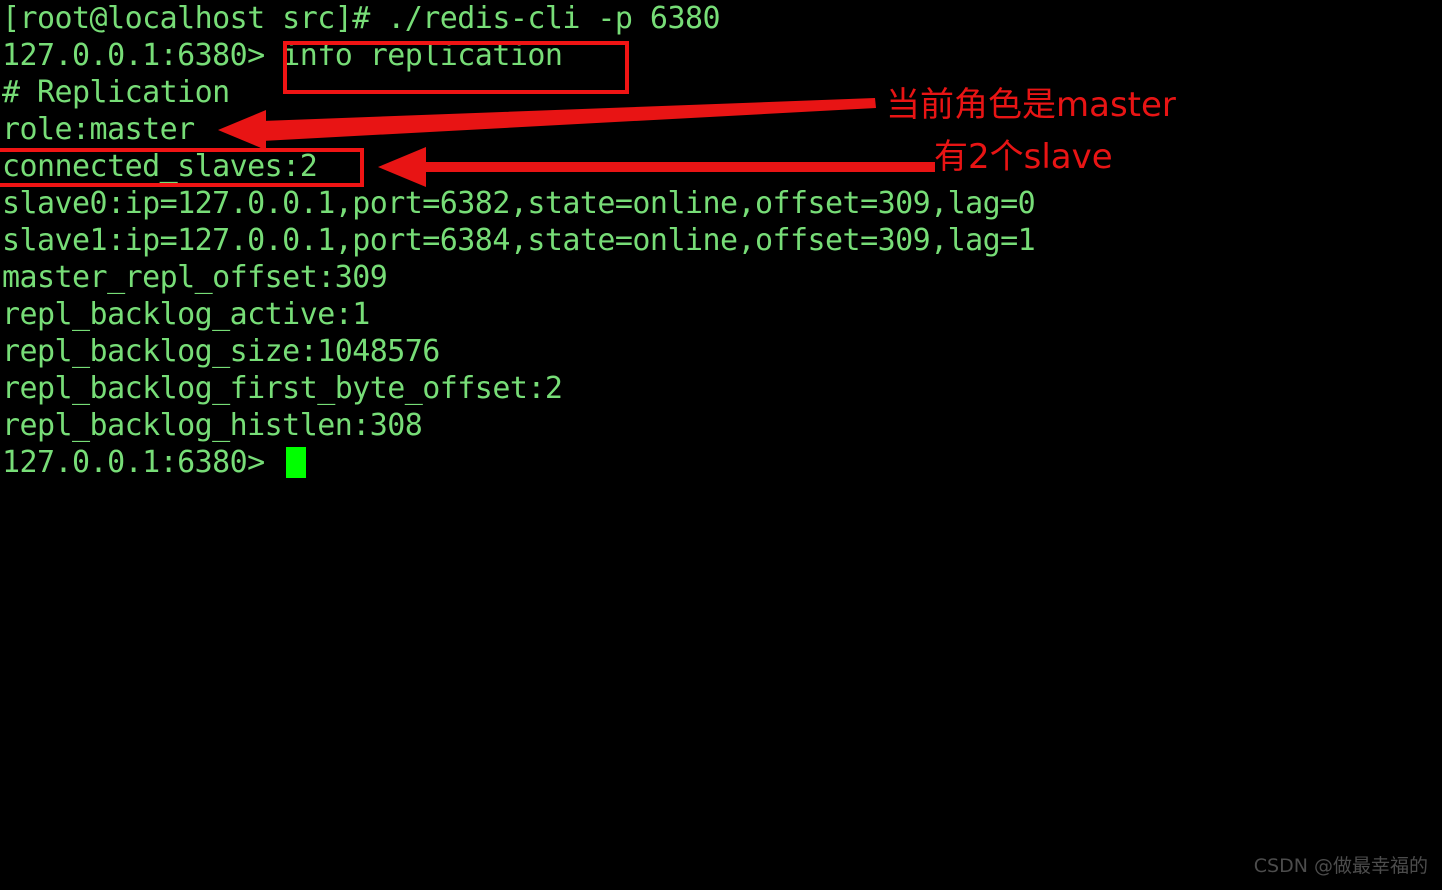 The image size is (1442, 890). I want to click on terminal-line-section-header: # Replication, so click(116, 92).